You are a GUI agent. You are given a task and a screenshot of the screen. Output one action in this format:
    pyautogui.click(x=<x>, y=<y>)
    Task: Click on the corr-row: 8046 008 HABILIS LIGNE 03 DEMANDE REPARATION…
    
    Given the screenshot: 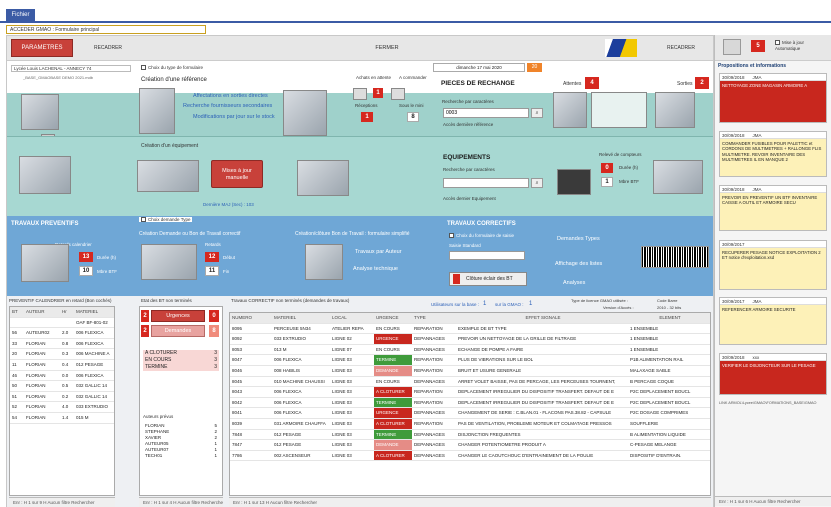 What is the action you would take?
    pyautogui.click(x=470, y=371)
    